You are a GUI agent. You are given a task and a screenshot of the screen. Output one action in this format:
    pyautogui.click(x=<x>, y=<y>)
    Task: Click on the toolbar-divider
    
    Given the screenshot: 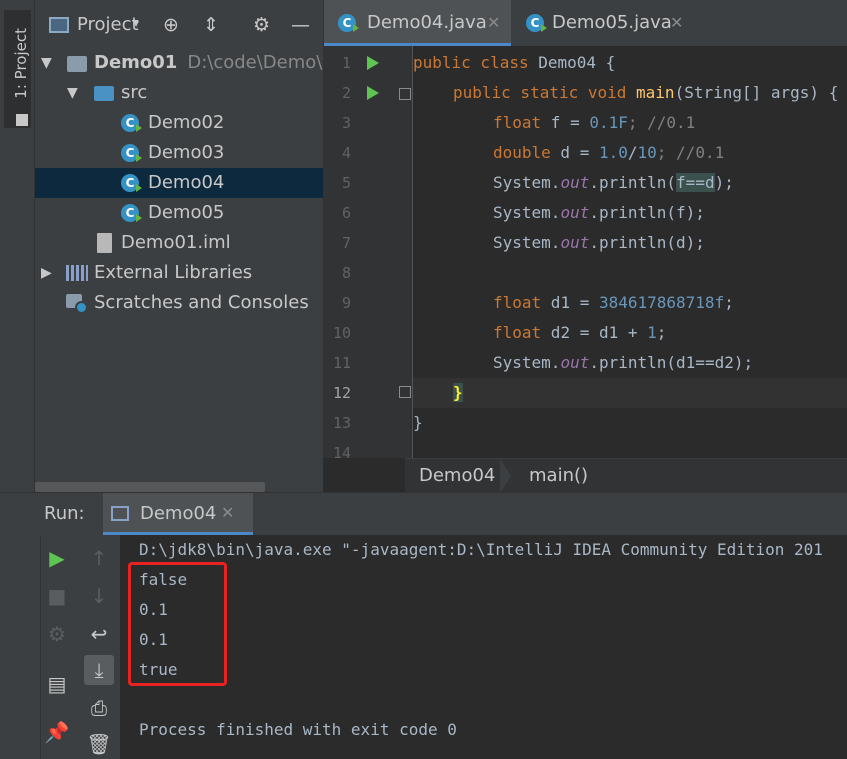 What is the action you would take?
    pyautogui.click(x=40, y=647)
    